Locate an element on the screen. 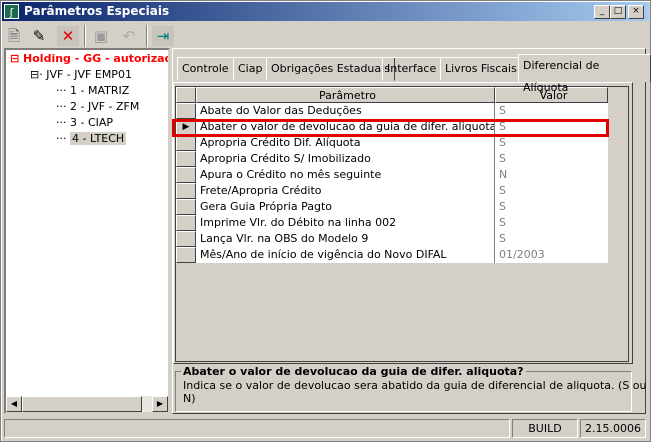  app-icon: ʃ is located at coordinates (11, 11).